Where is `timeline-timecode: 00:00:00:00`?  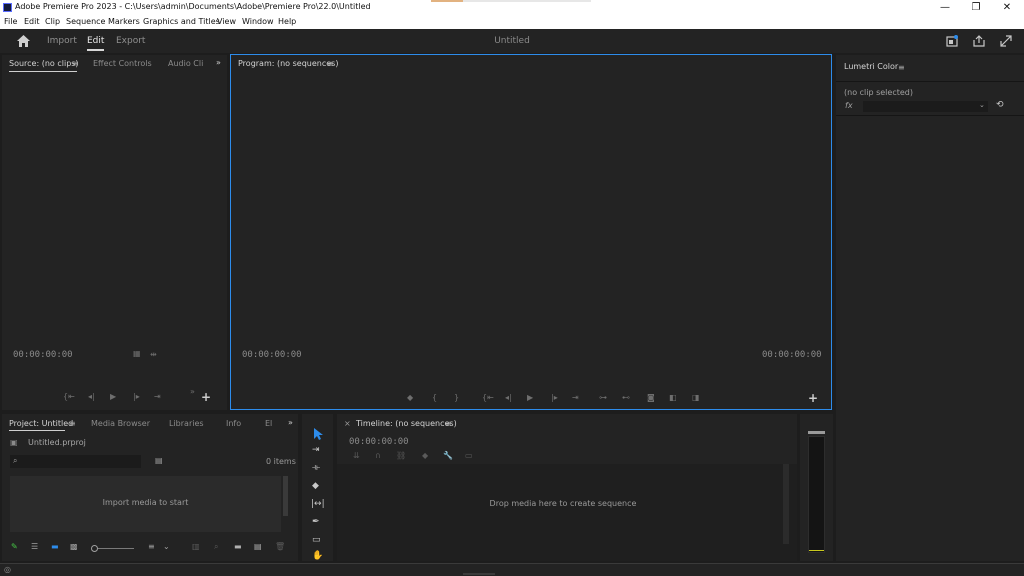 timeline-timecode: 00:00:00:00 is located at coordinates (379, 442).